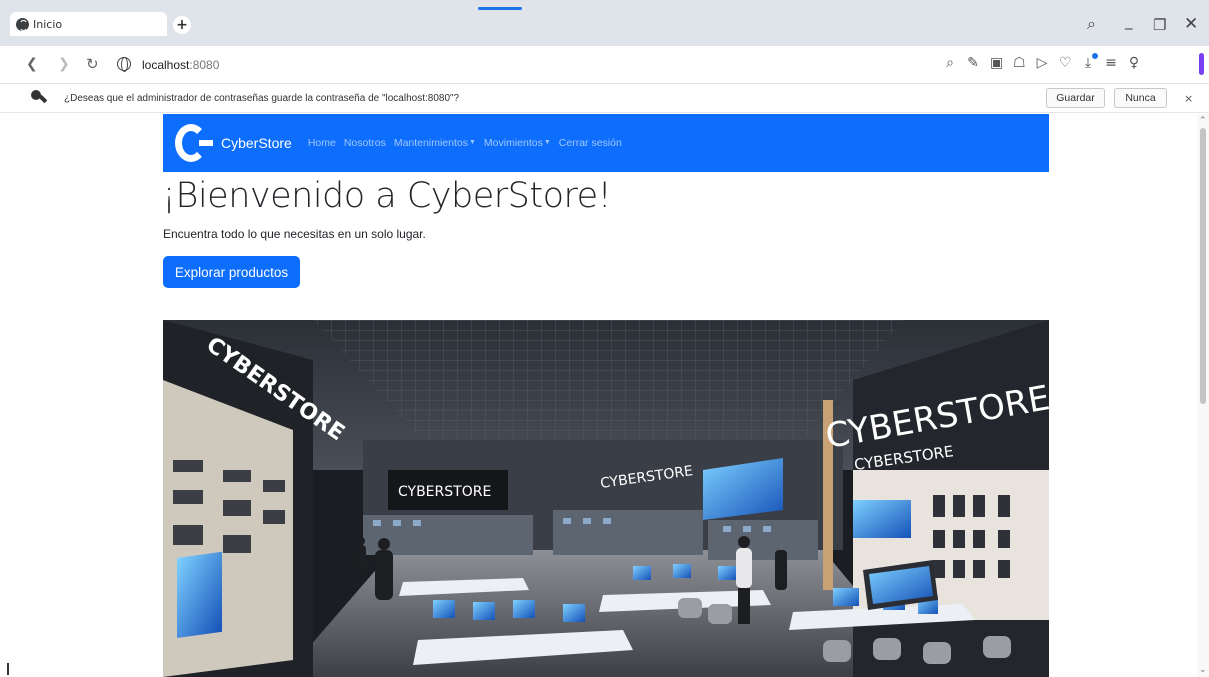  I want to click on save-password-button: Guardar, so click(1075, 98).